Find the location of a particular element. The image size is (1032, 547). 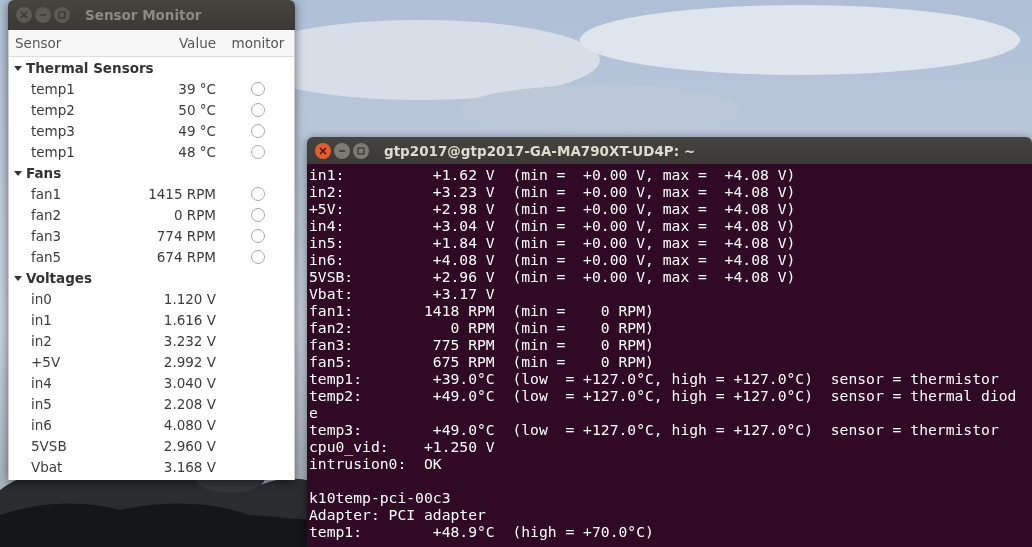

sensor-value: 3.168 V is located at coordinates (189, 466).